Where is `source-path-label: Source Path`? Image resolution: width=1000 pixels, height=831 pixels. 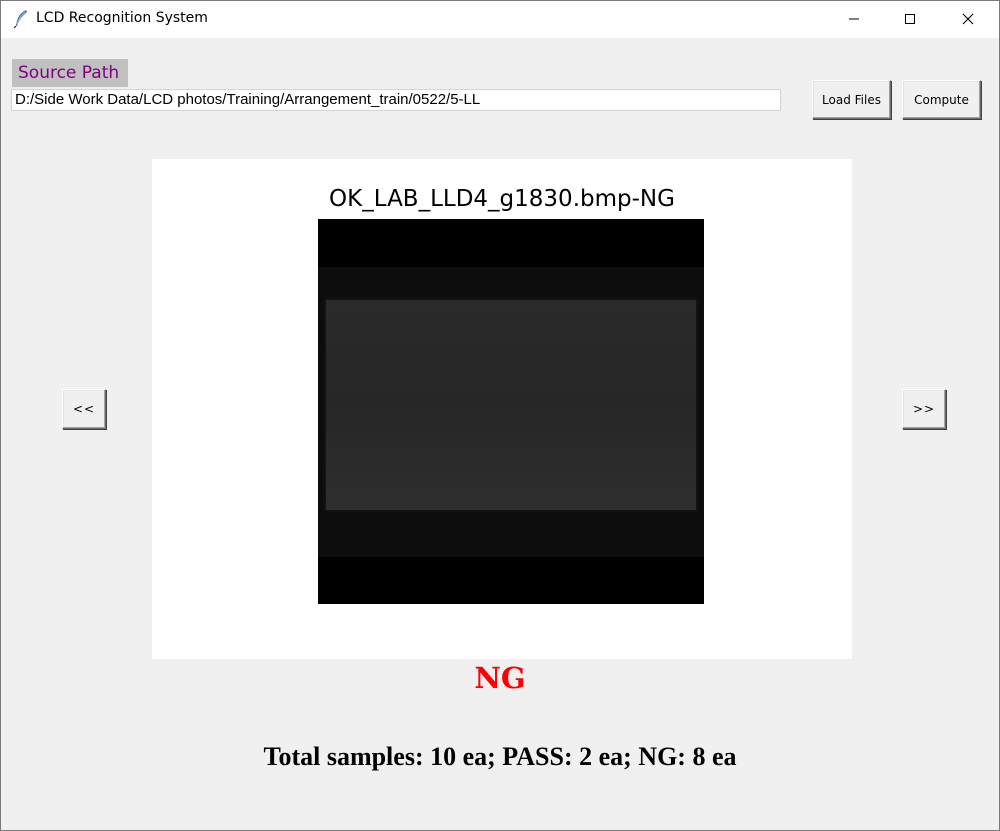 source-path-label: Source Path is located at coordinates (70, 73).